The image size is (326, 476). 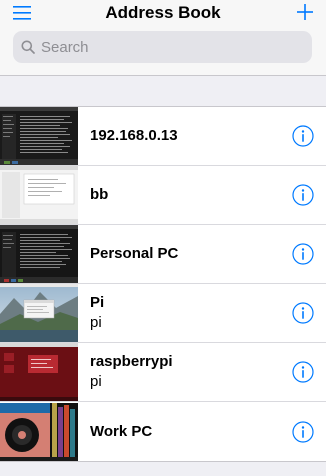 What do you see at coordinates (163, 12) in the screenshot?
I see `page-title: Address Book` at bounding box center [163, 12].